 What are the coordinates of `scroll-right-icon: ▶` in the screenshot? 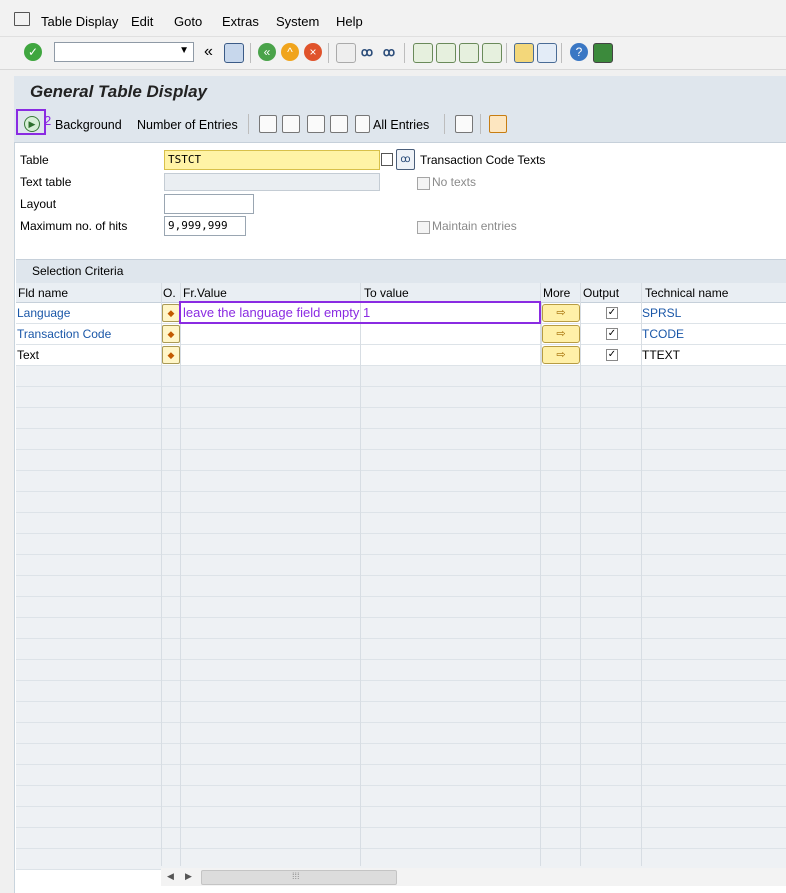 It's located at (188, 876).